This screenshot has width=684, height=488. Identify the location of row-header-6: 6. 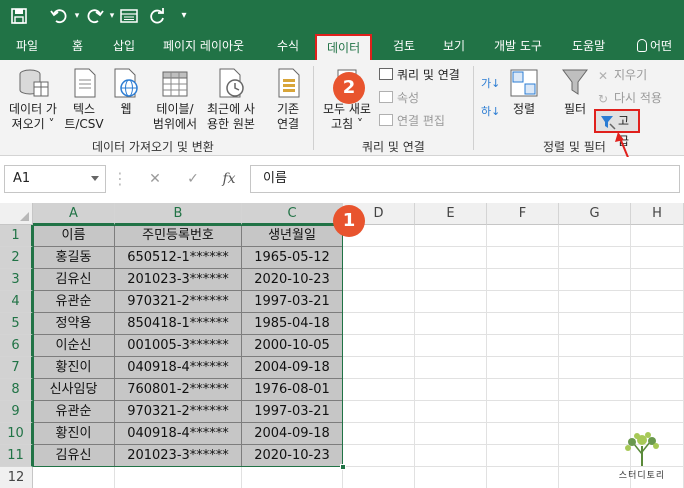
(16, 346).